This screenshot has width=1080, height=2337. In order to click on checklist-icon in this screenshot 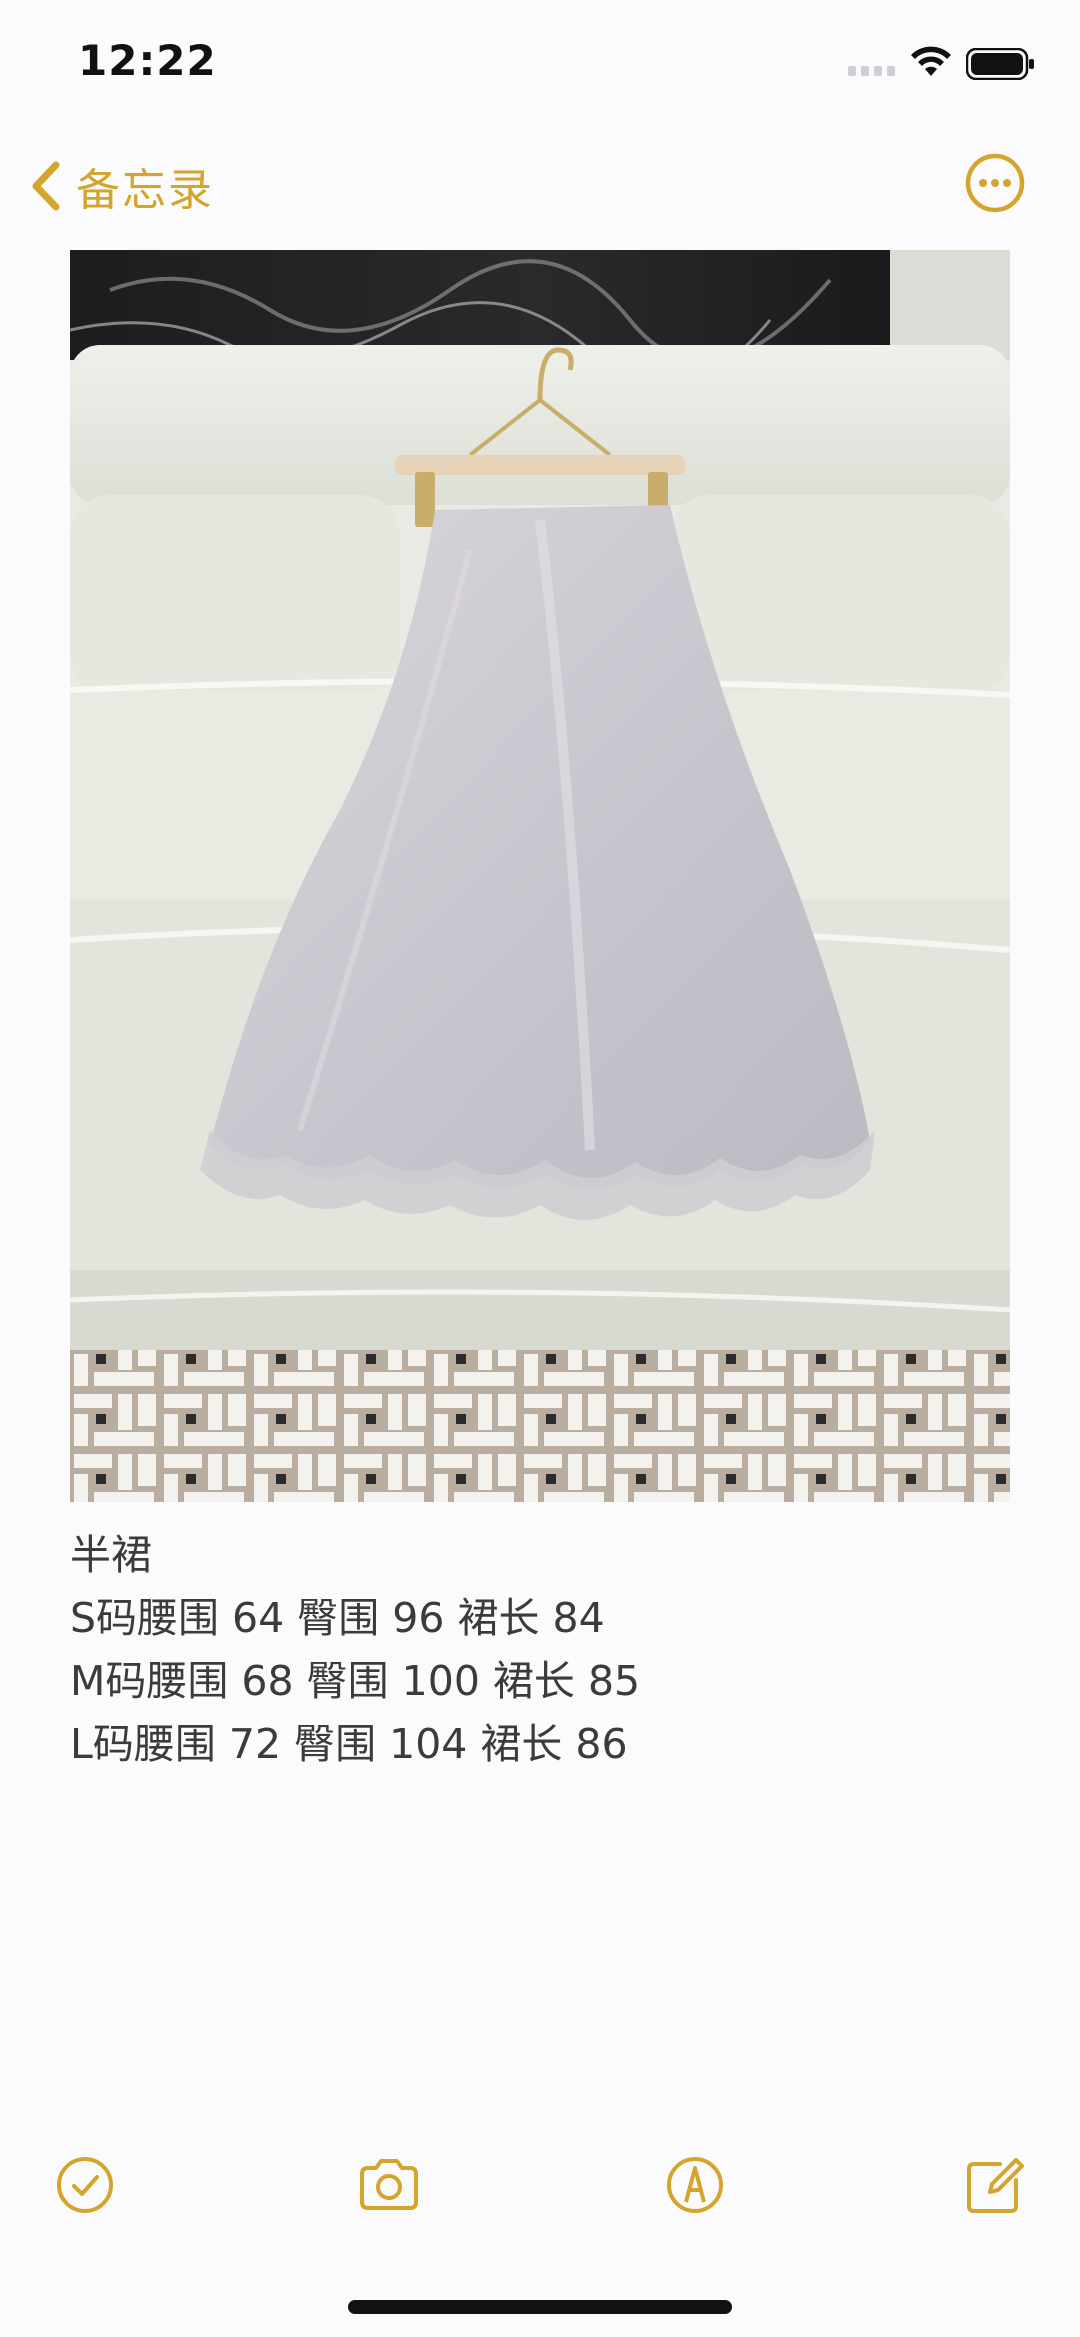, I will do `click(85, 2185)`.